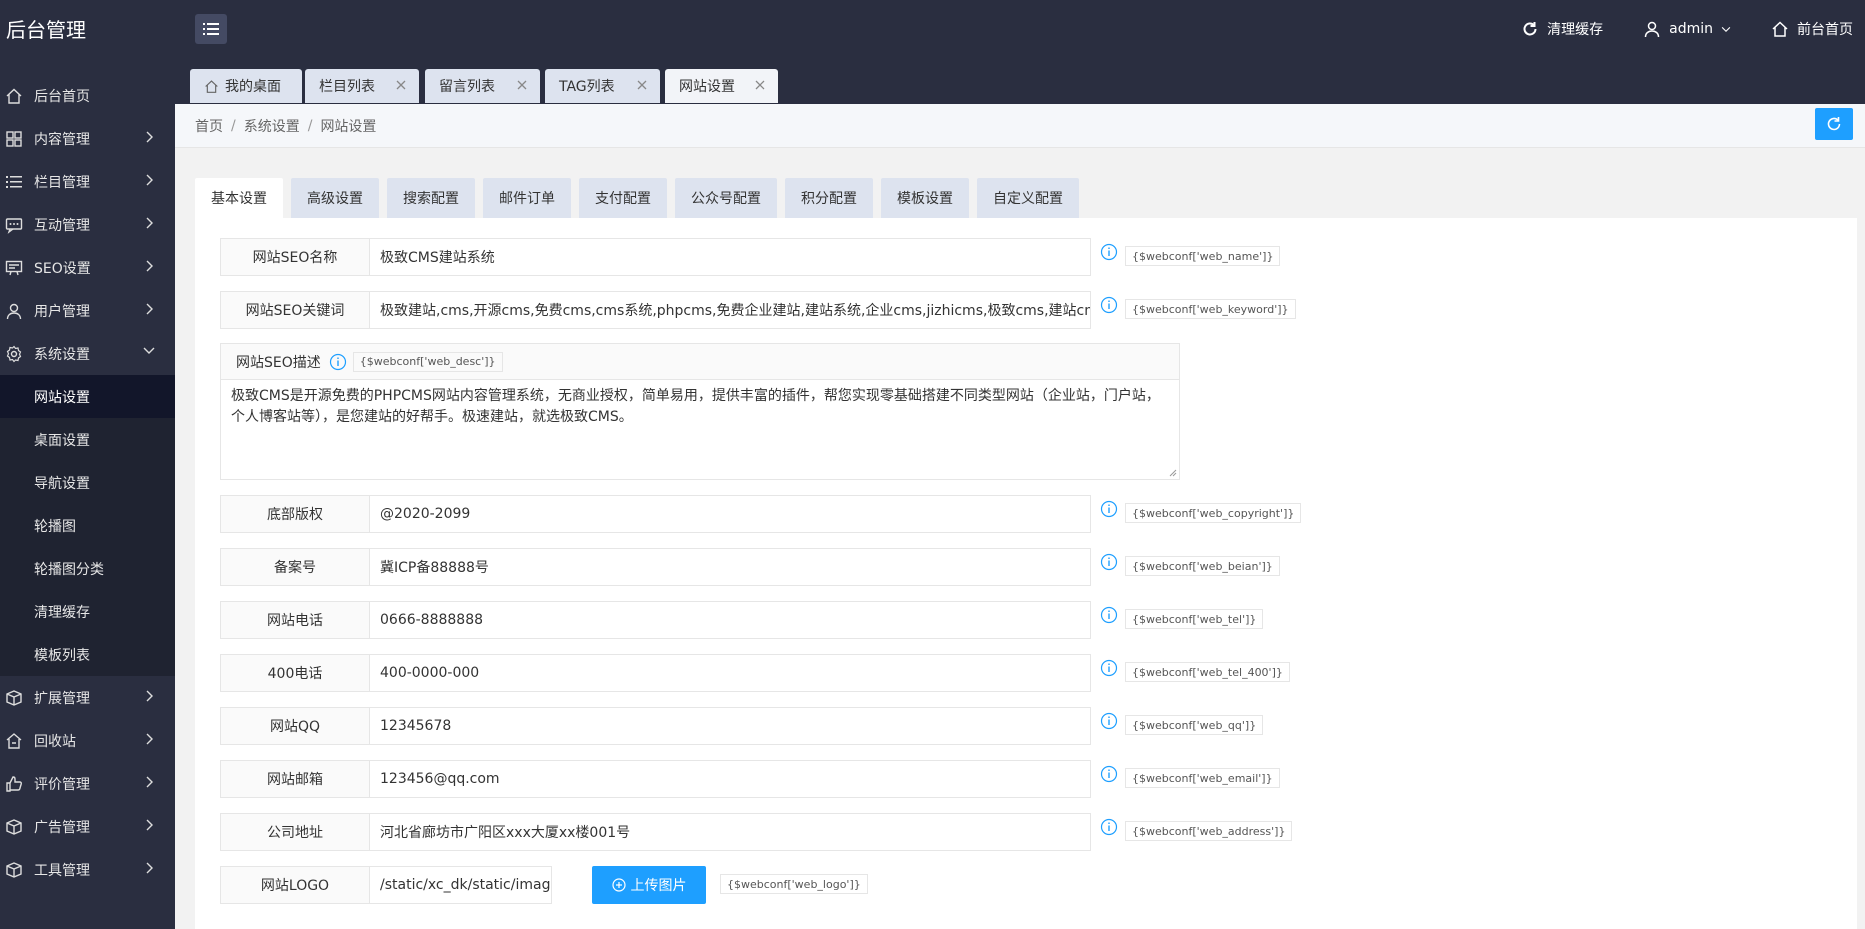 The width and height of the screenshot is (1865, 929). What do you see at coordinates (62, 225) in the screenshot?
I see `sidebar-item-label: 互动管理` at bounding box center [62, 225].